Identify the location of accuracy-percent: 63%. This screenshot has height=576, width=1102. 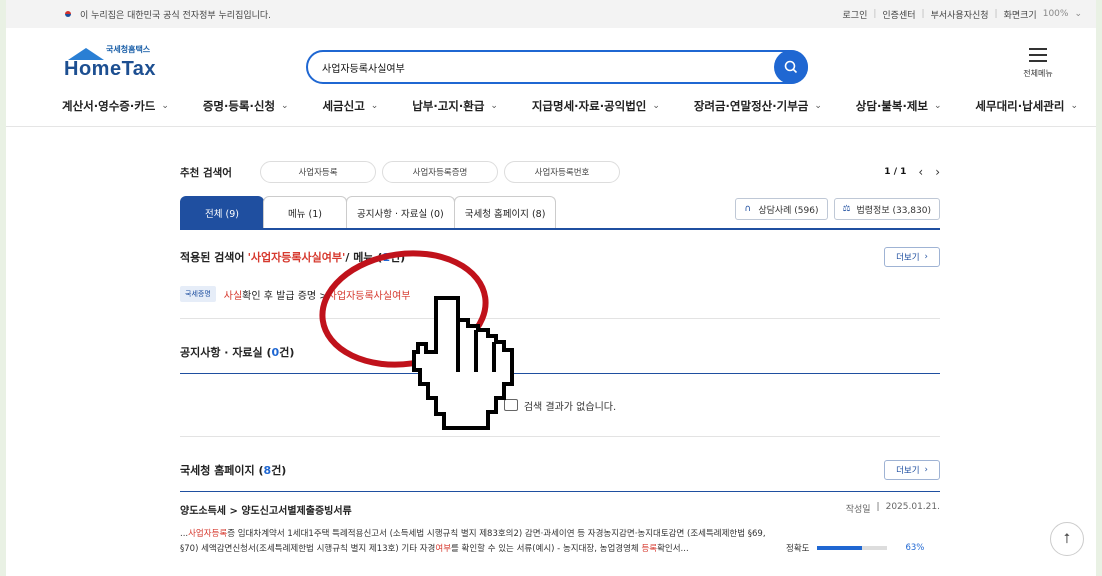
(915, 548).